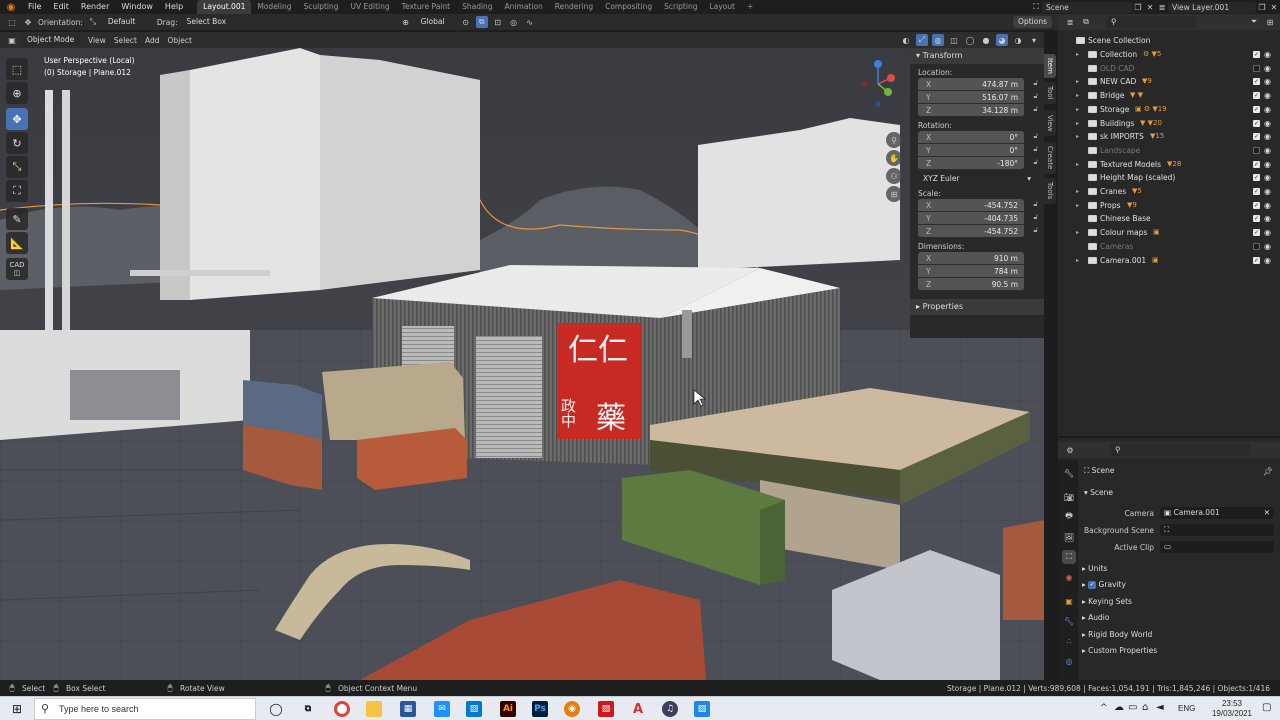  What do you see at coordinates (1050, 158) in the screenshot?
I see `tab-create: Create` at bounding box center [1050, 158].